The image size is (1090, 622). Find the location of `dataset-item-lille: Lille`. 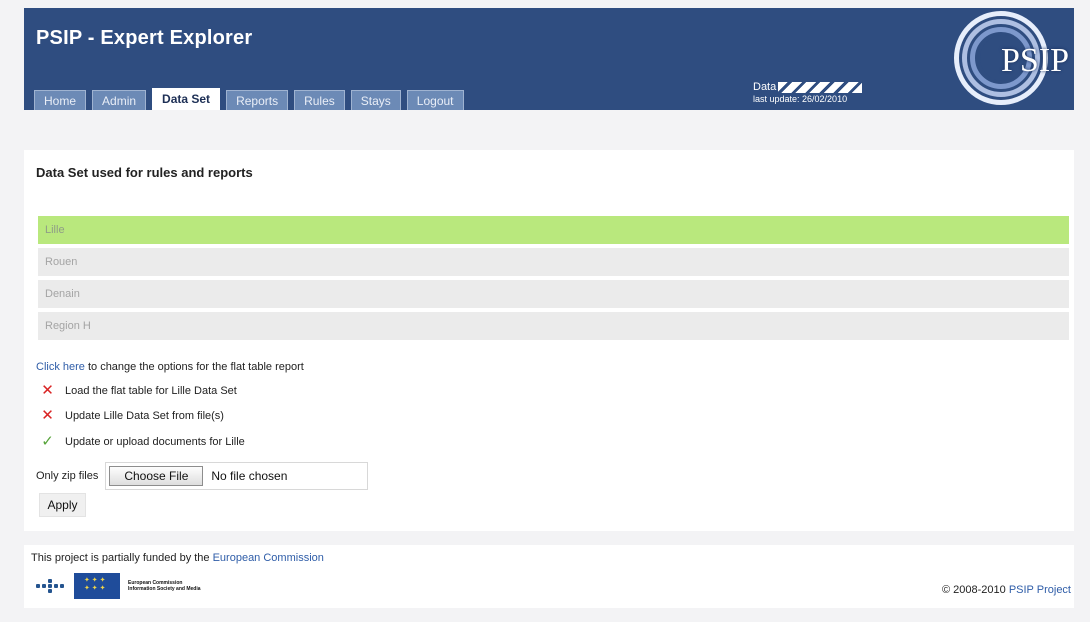

dataset-item-lille: Lille is located at coordinates (553, 230).